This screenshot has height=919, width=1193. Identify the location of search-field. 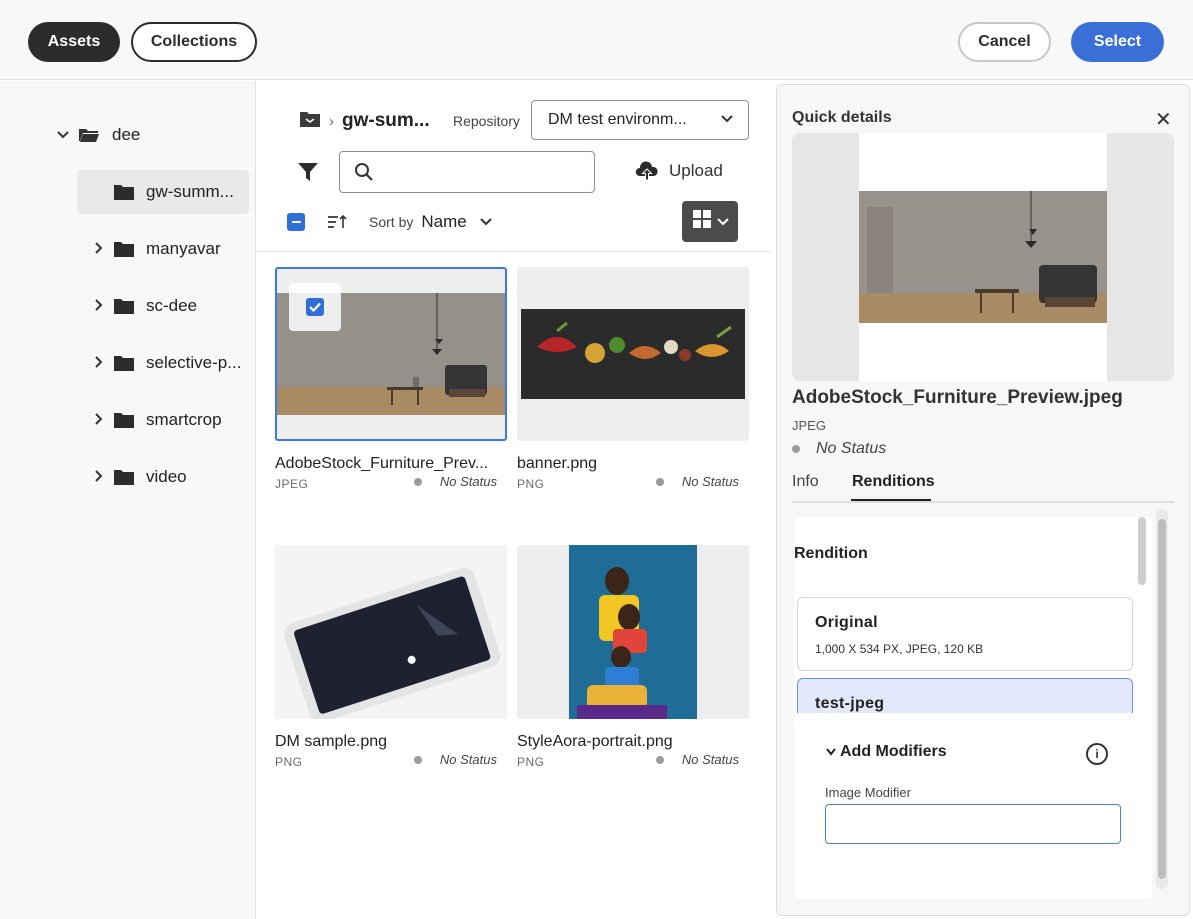
(467, 172).